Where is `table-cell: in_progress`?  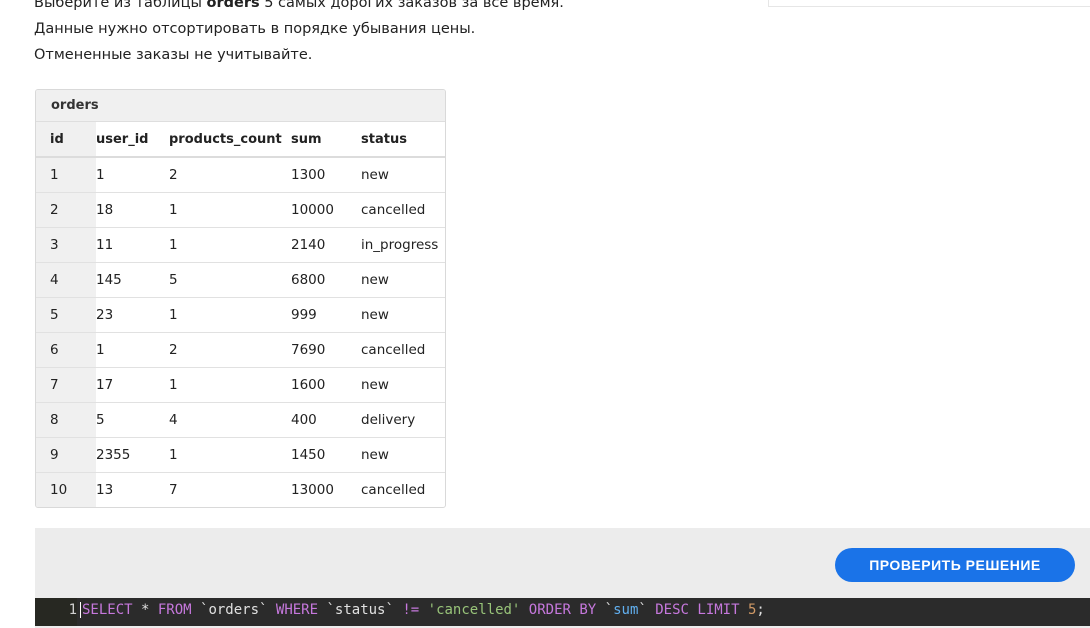
table-cell: in_progress is located at coordinates (403, 245).